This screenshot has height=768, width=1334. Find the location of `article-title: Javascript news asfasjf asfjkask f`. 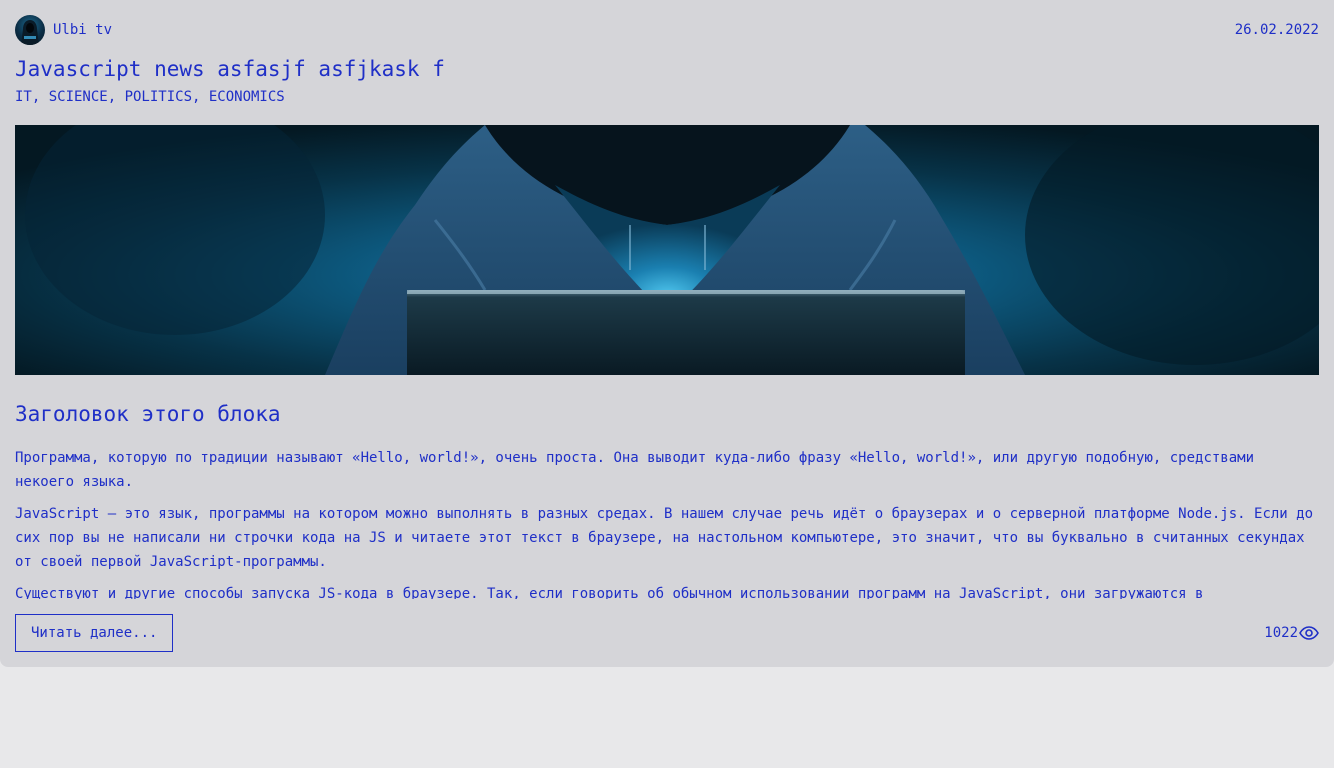

article-title: Javascript news asfasjf asfjkask f is located at coordinates (230, 69).